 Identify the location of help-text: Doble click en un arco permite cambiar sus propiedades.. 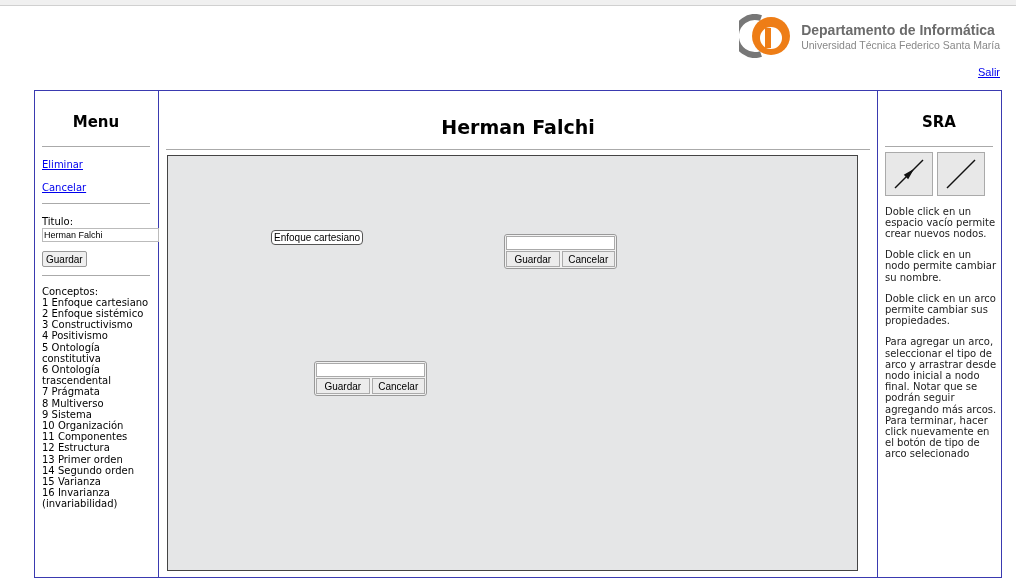
(941, 309).